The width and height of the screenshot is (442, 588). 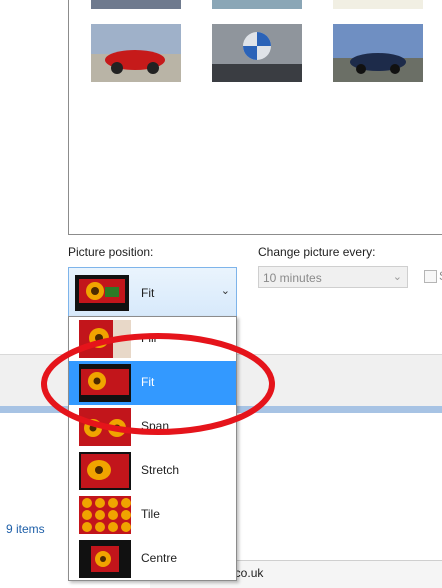 I want to click on option-label: Fit, so click(x=148, y=382).